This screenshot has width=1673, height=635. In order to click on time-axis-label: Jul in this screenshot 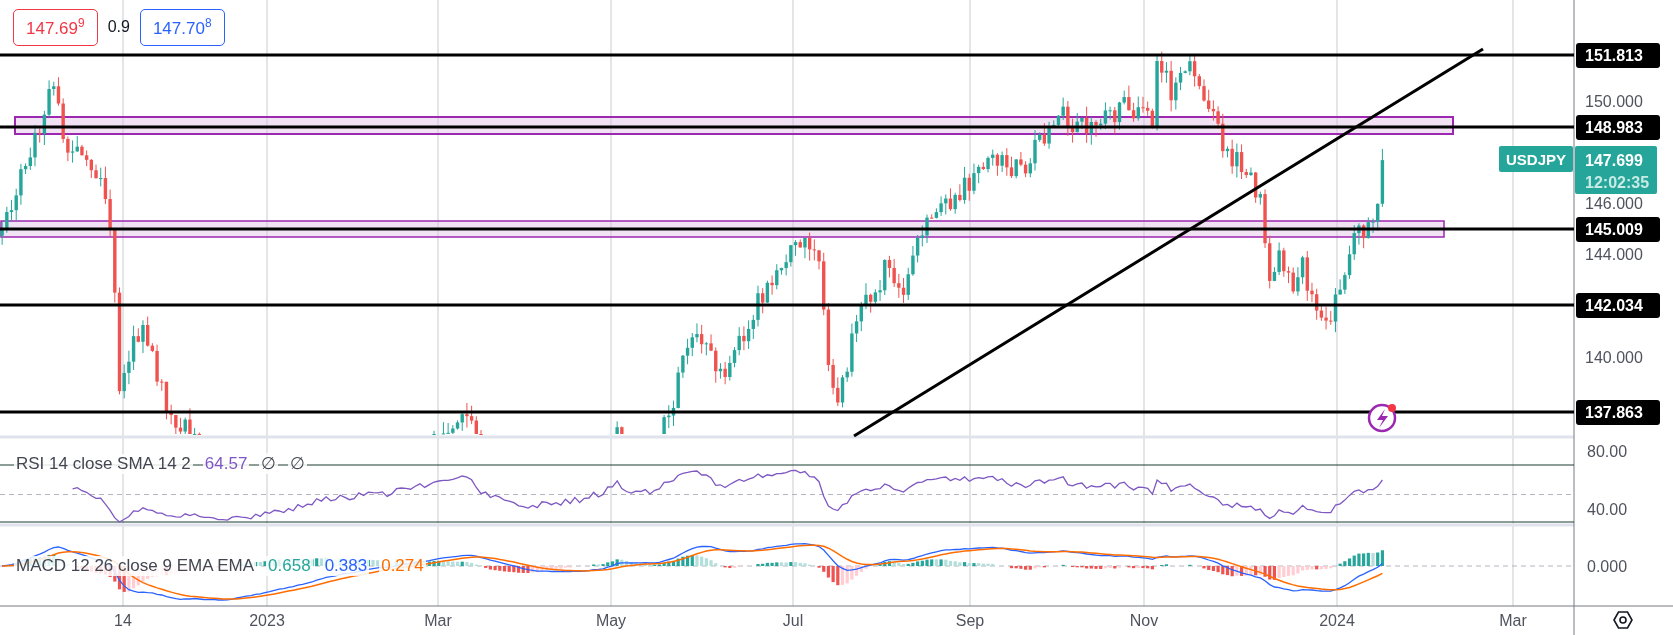, I will do `click(793, 620)`.